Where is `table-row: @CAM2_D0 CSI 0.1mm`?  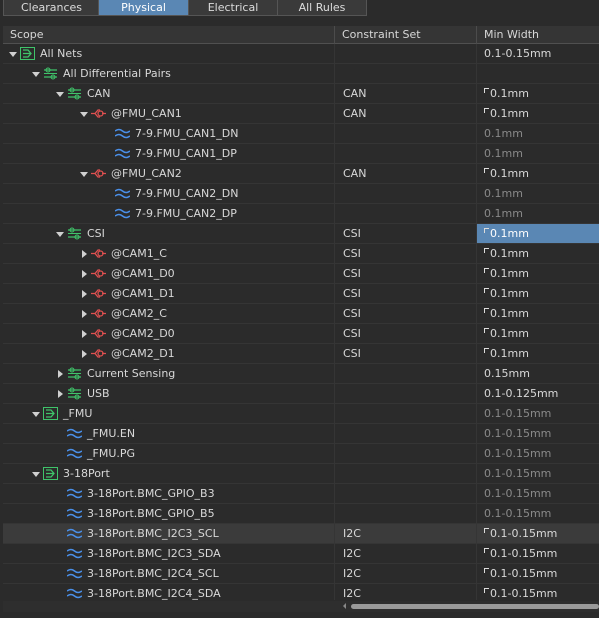
table-row: @CAM2_D0 CSI 0.1mm is located at coordinates (301, 334).